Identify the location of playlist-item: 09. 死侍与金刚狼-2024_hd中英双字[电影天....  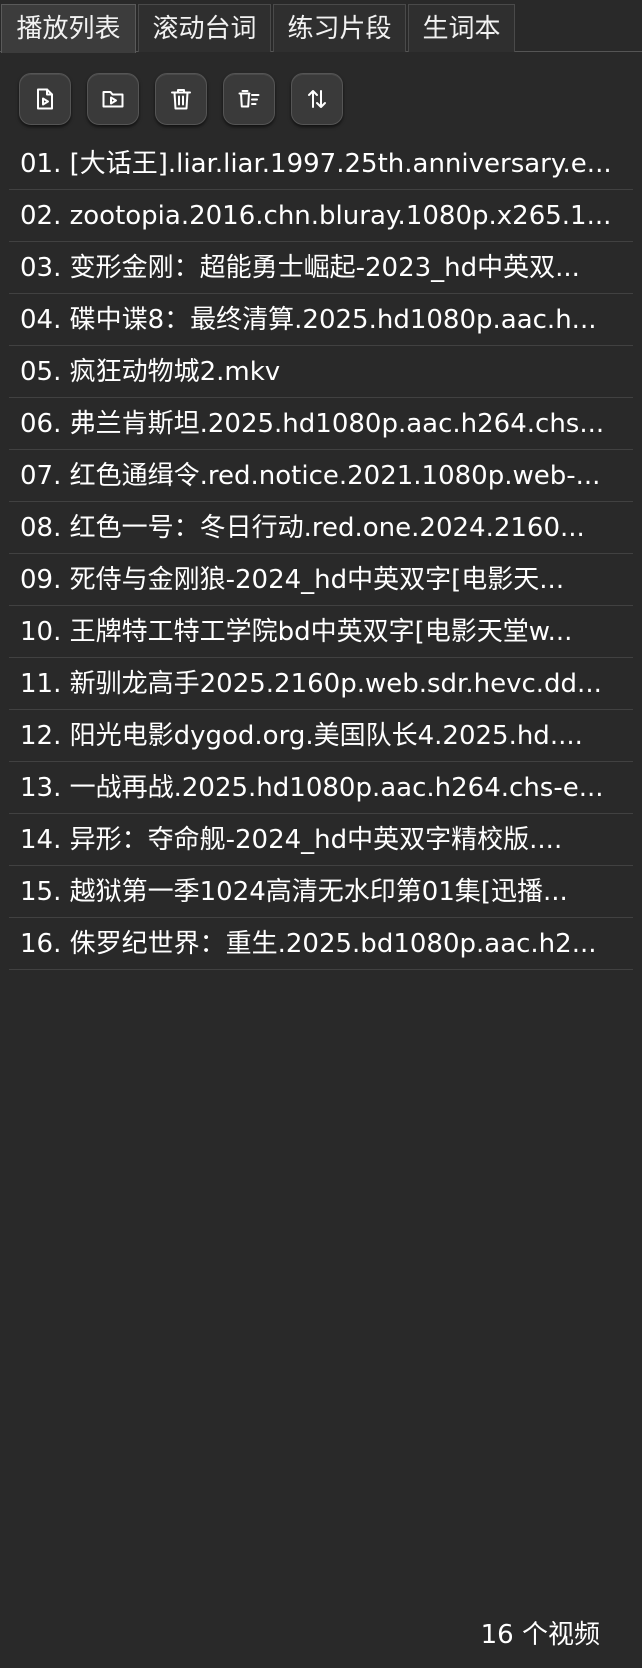
(321, 580).